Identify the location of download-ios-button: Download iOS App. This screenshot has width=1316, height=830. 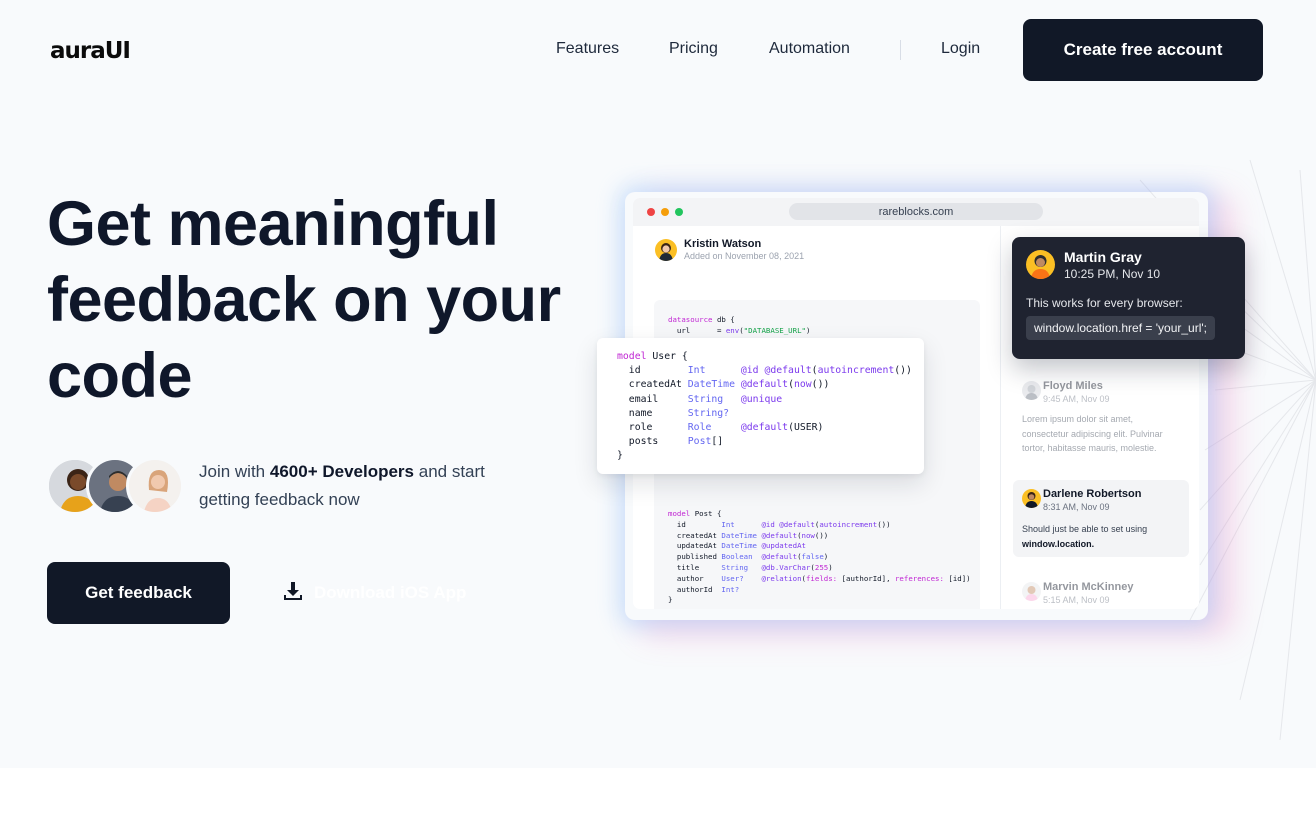
(374, 593).